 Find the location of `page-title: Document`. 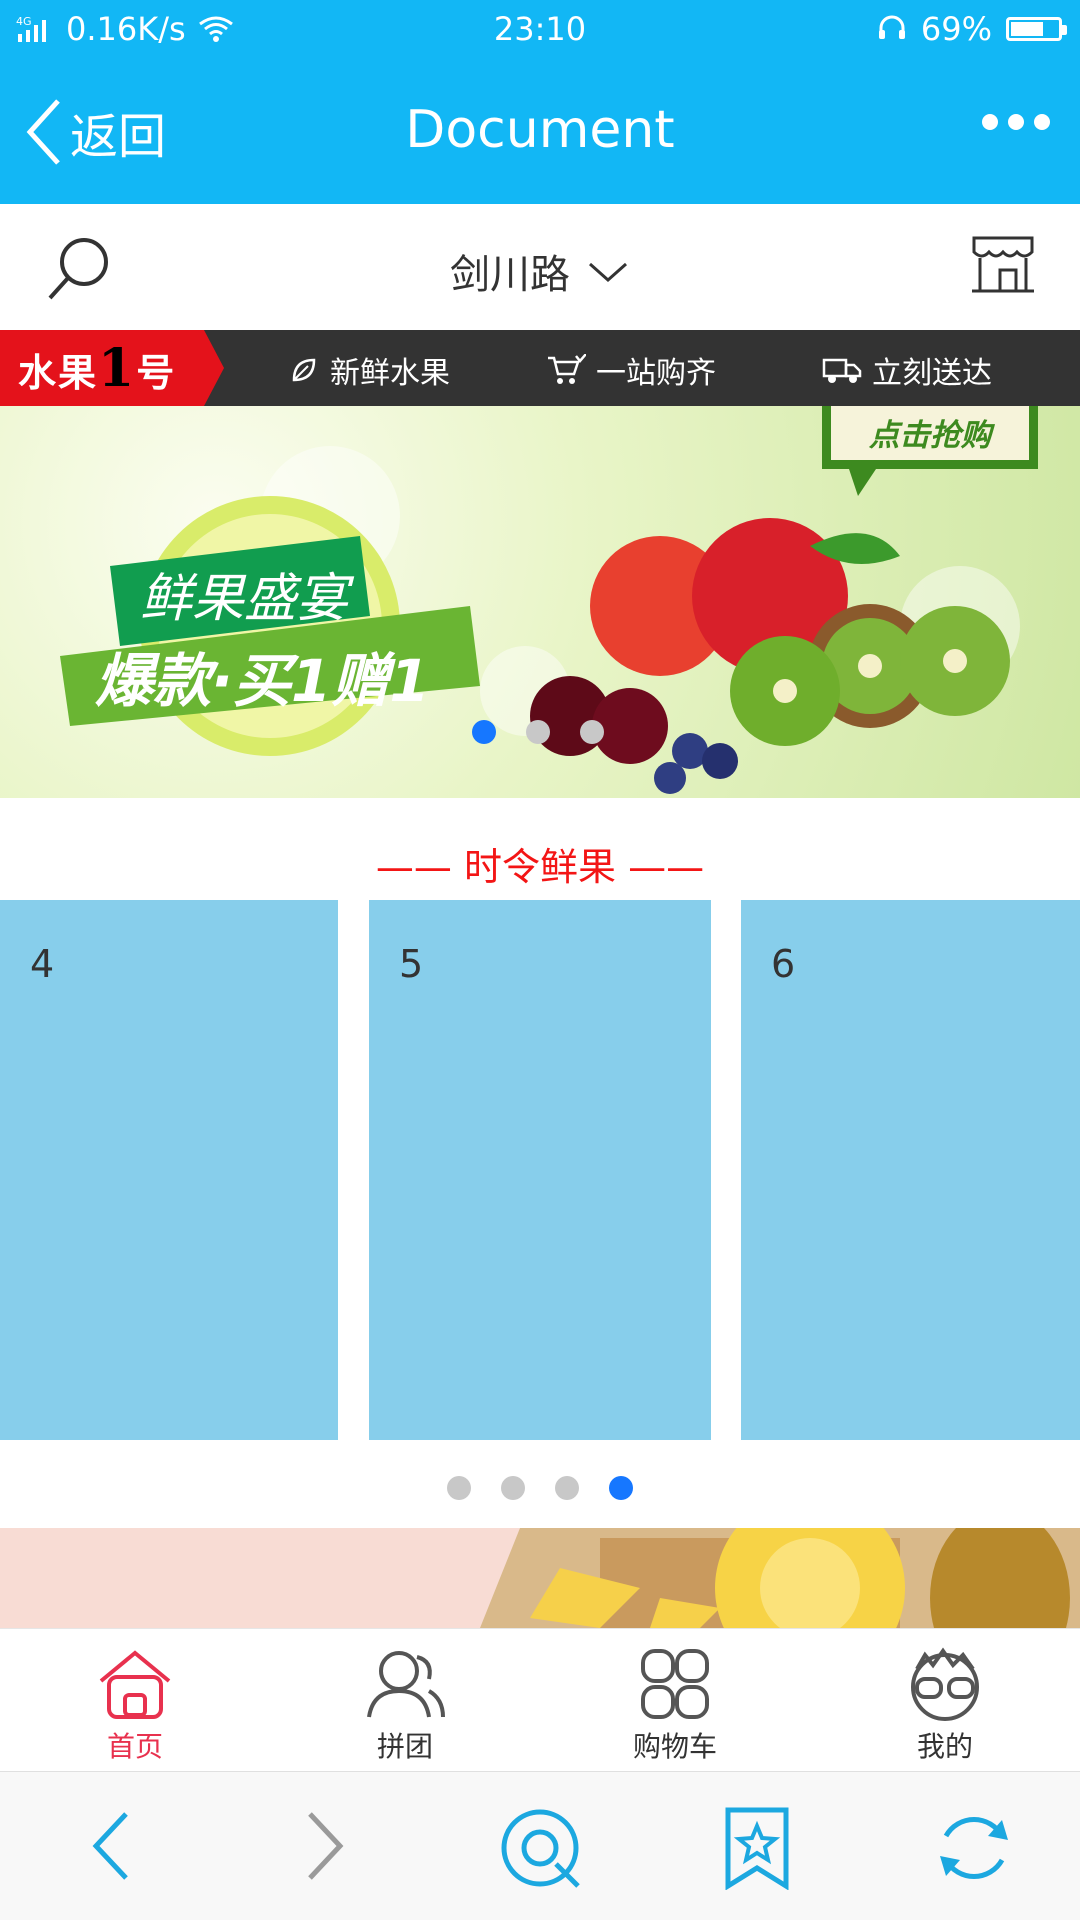

page-title: Document is located at coordinates (540, 130).